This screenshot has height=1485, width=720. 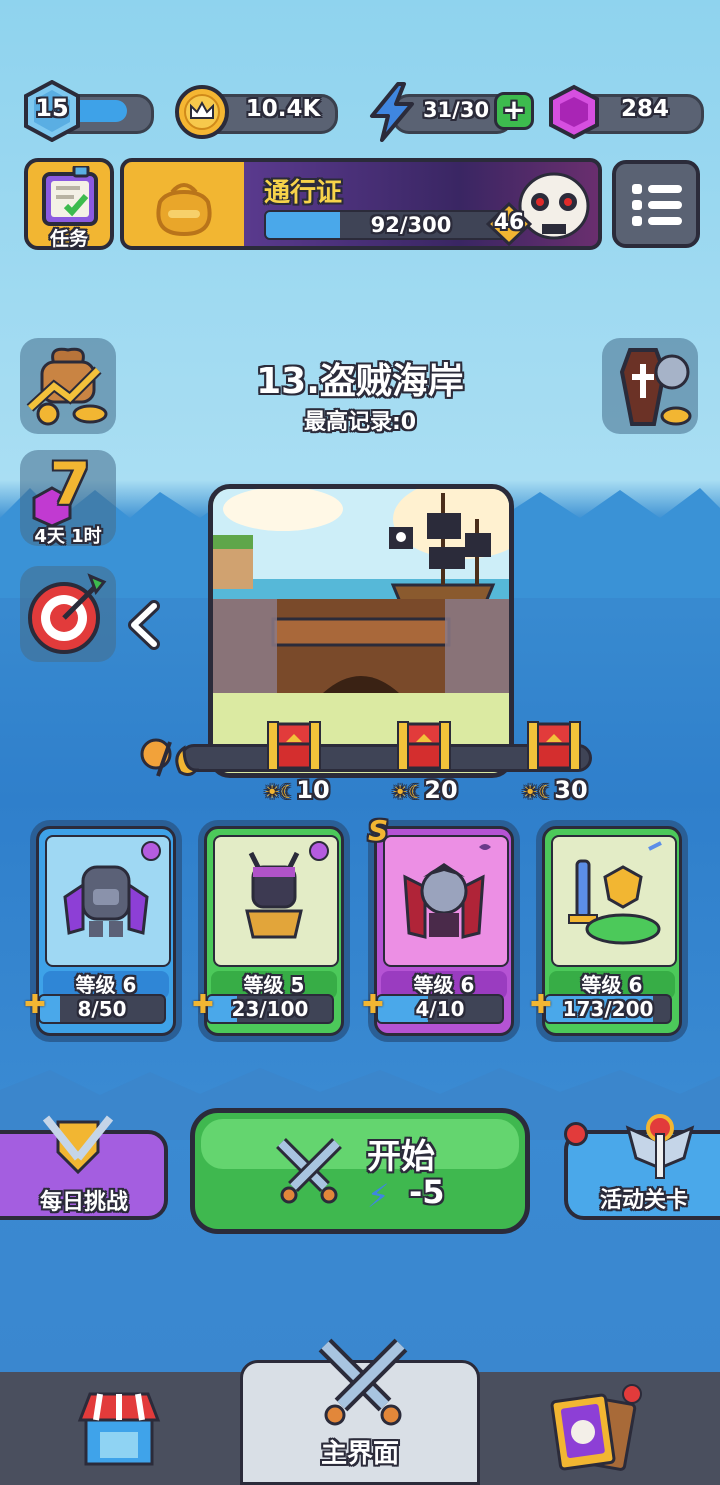 I want to click on vampire-hero-icon, so click(x=447, y=891).